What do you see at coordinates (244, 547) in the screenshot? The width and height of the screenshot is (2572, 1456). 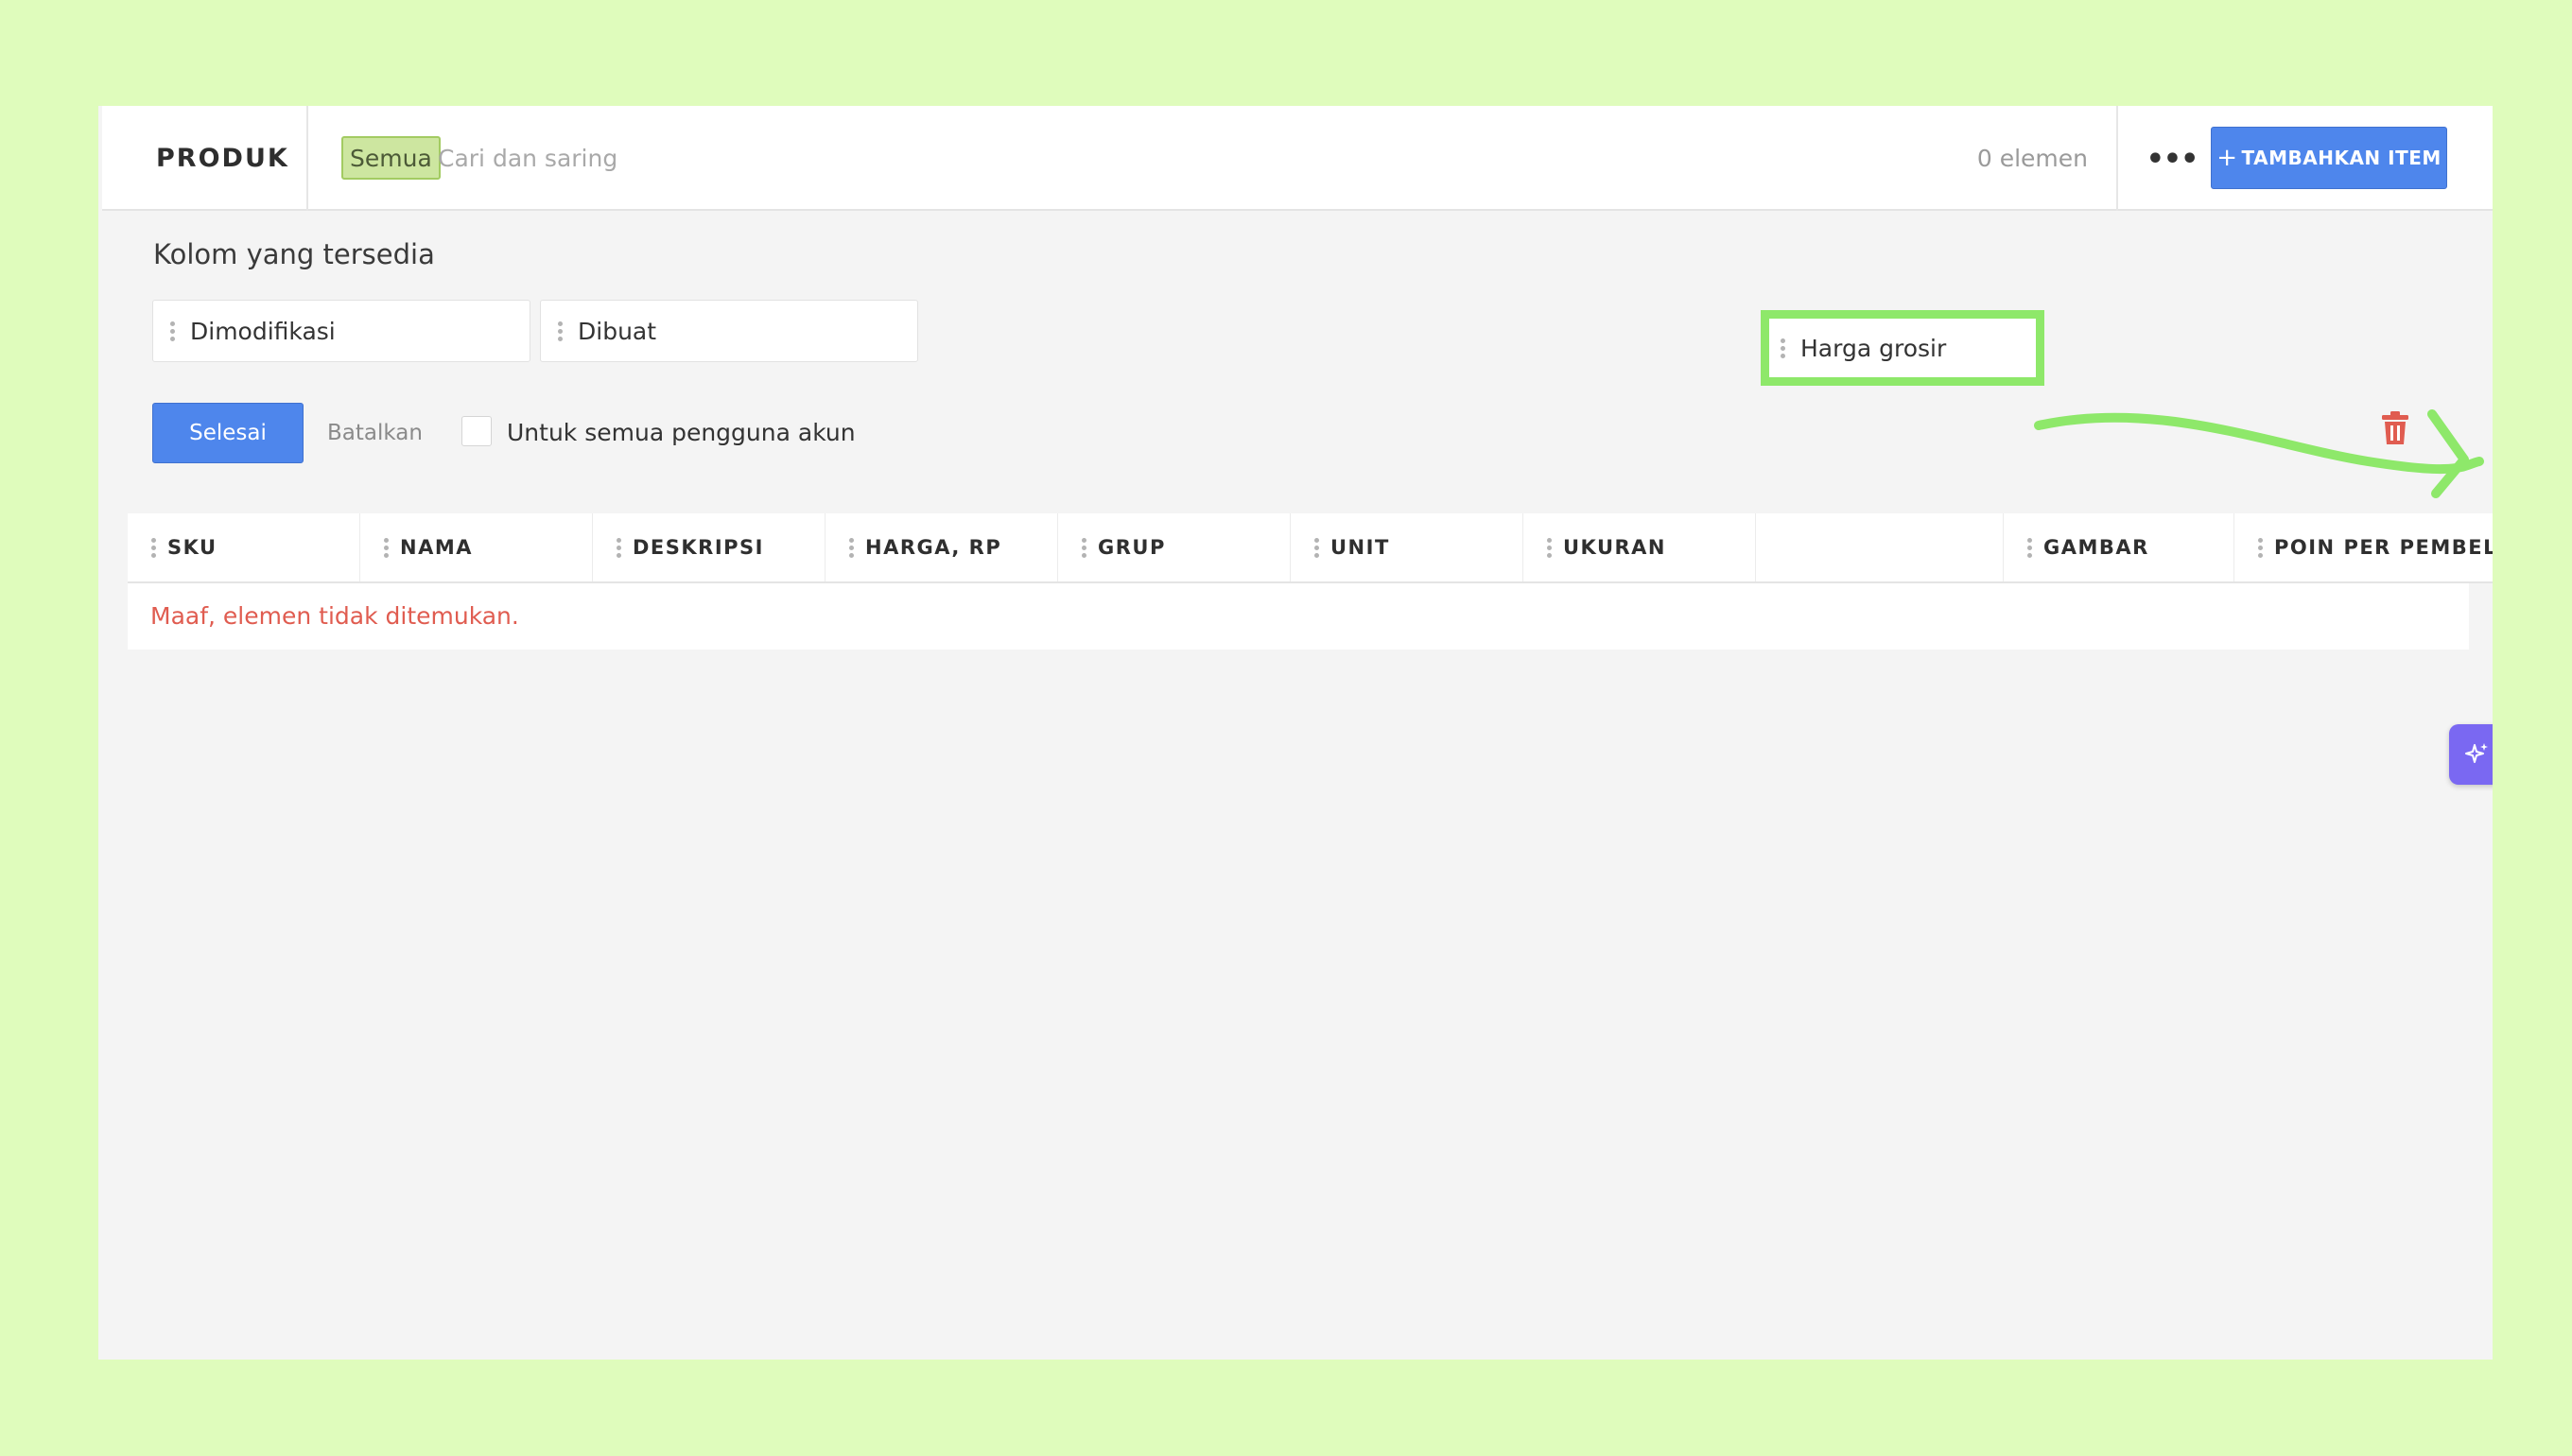 I see `column-header-sku: SKU` at bounding box center [244, 547].